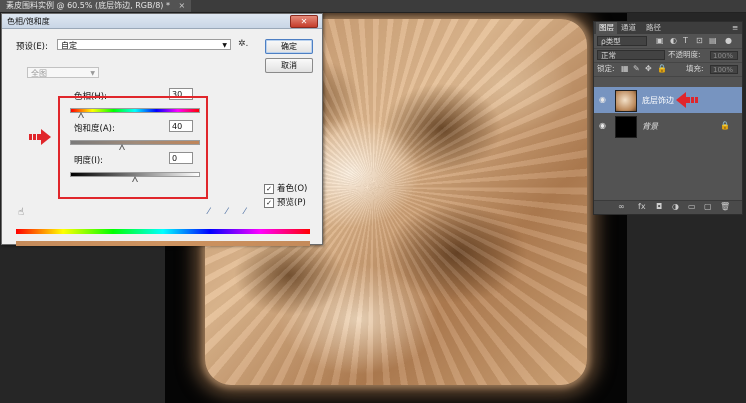 This screenshot has height=403, width=746. I want to click on kind-filter-select: ρ类型, so click(622, 41).